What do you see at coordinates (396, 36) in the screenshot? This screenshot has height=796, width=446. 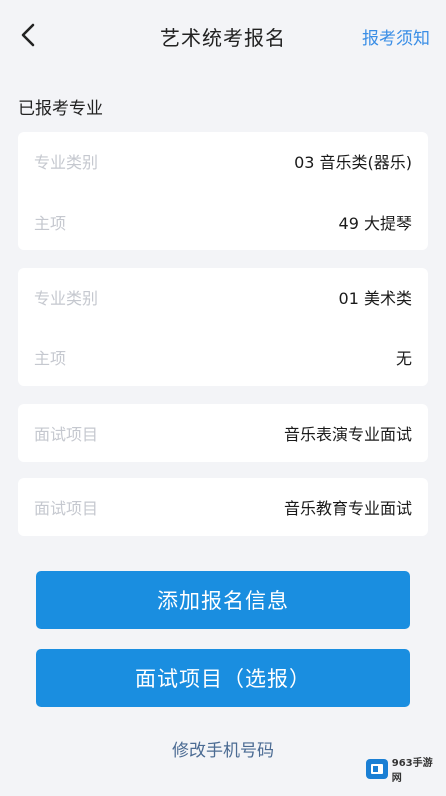 I see `notice-link: 报考须知` at bounding box center [396, 36].